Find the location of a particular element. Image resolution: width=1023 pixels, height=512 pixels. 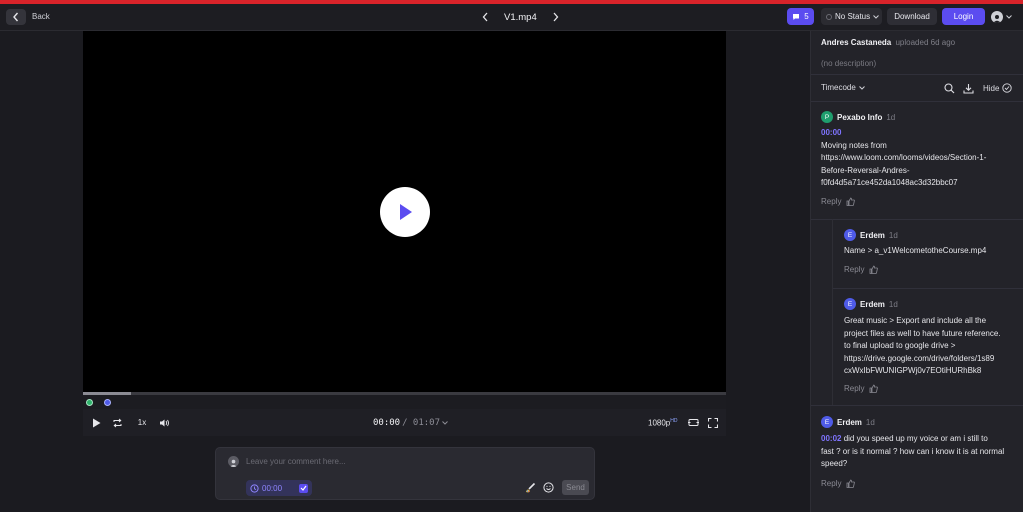

comment-markers-track is located at coordinates (404, 402).